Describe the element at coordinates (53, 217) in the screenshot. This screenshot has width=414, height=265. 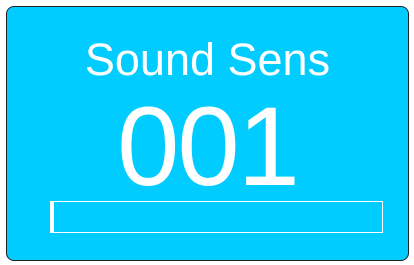
I see `sound-level-bar-fill` at that location.